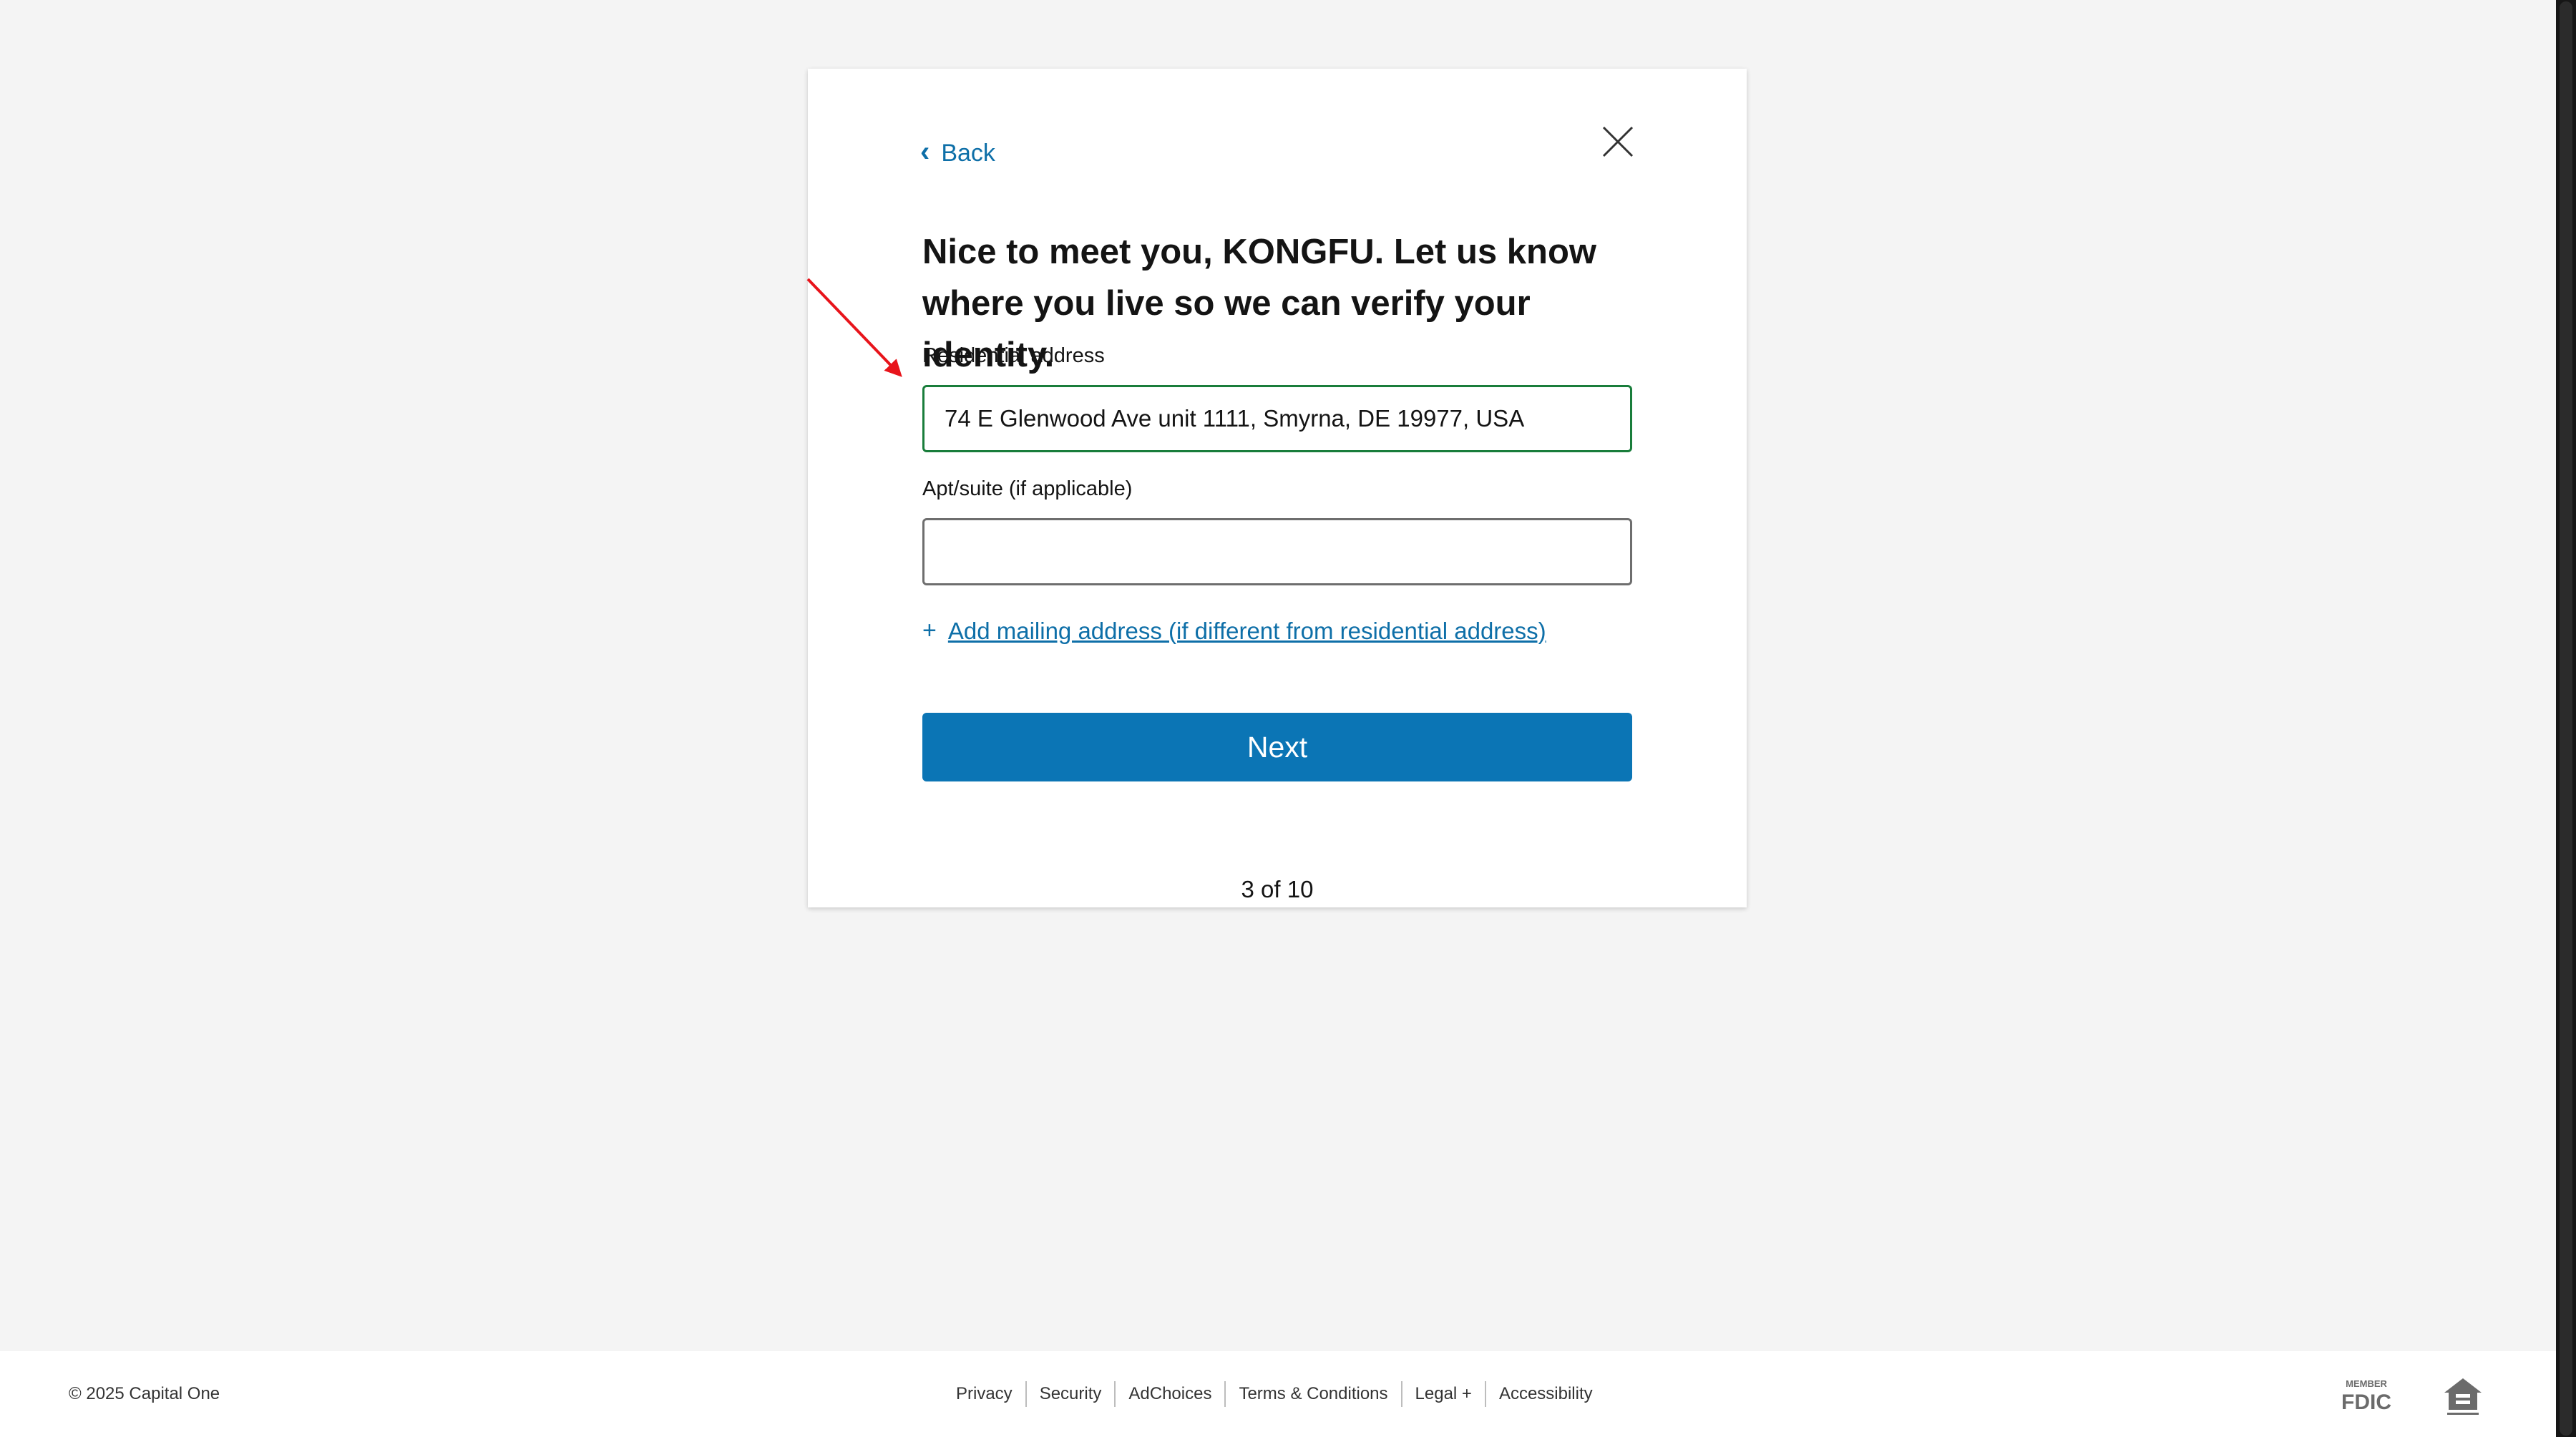 The image size is (2576, 1437). I want to click on close-icon, so click(1618, 142).